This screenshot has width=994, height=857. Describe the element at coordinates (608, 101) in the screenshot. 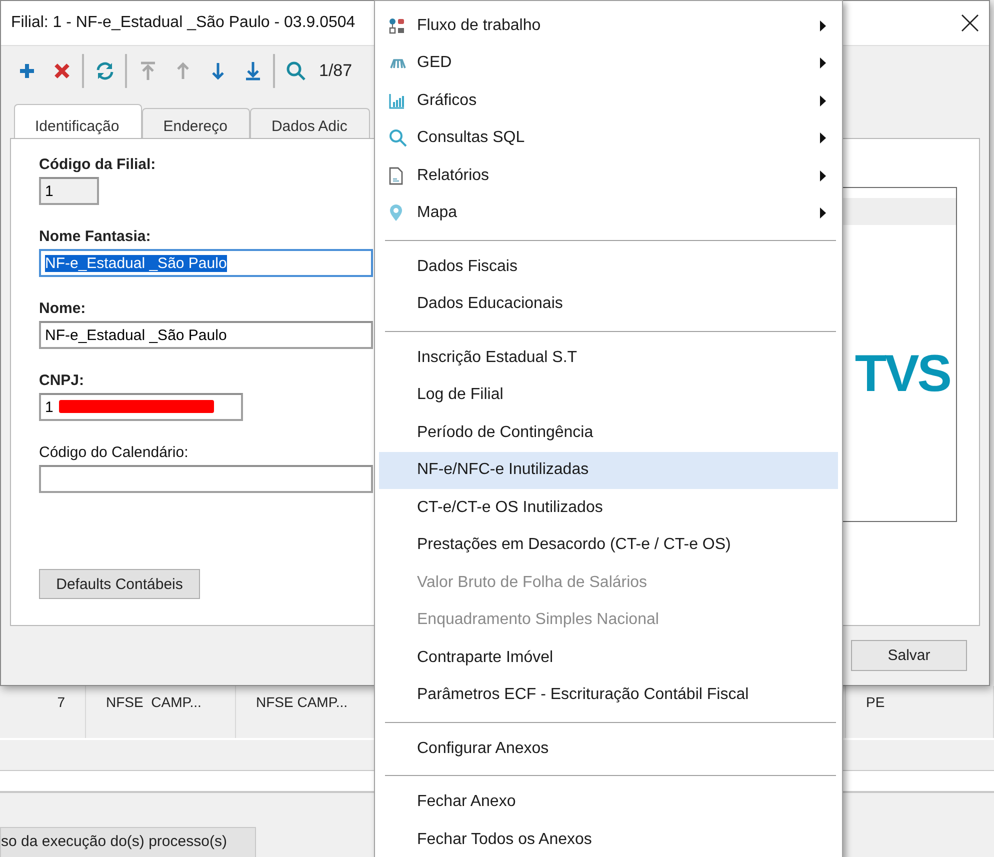

I see `menu-item: Gráficos` at that location.